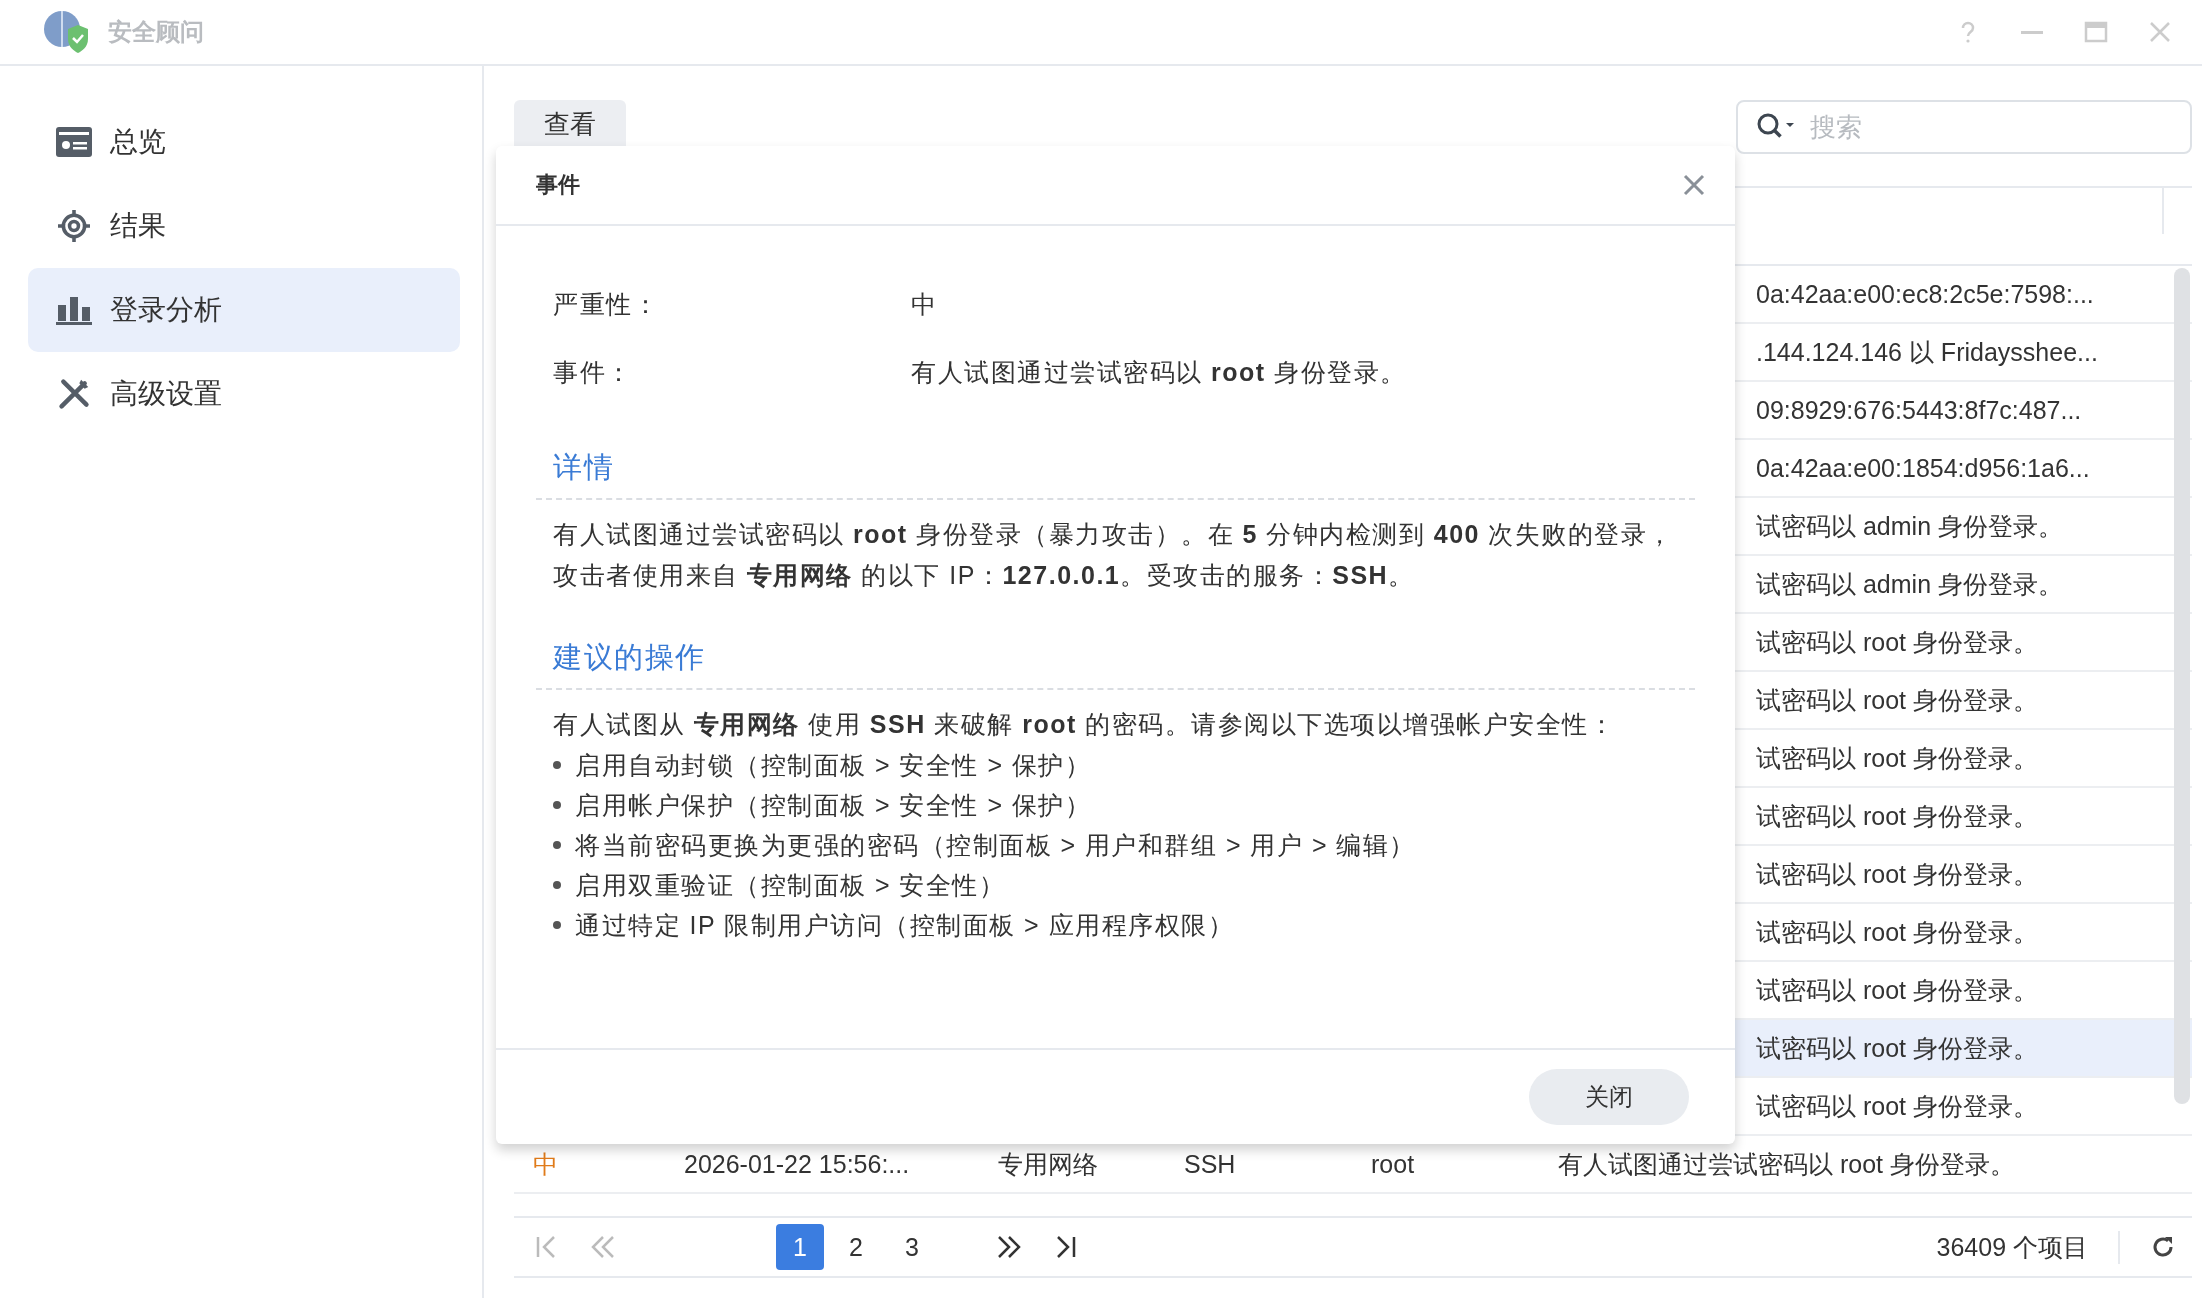  Describe the element at coordinates (1009, 1247) in the screenshot. I see `next-page-icon` at that location.